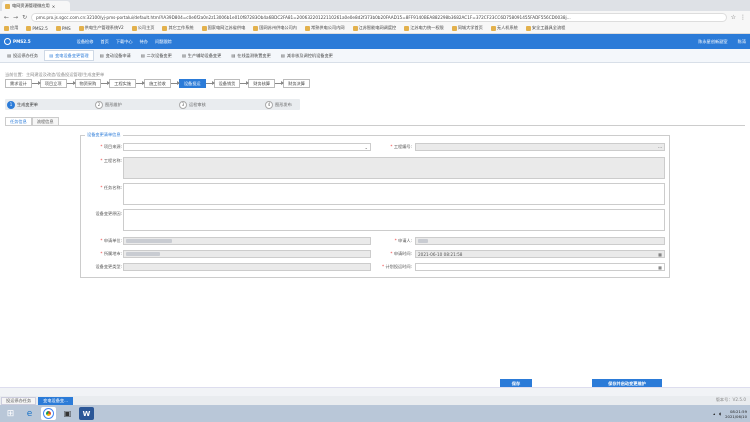 This screenshot has height=422, width=750. What do you see at coordinates (67, 413) in the screenshot?
I see `media-icon: ▣` at bounding box center [67, 413].